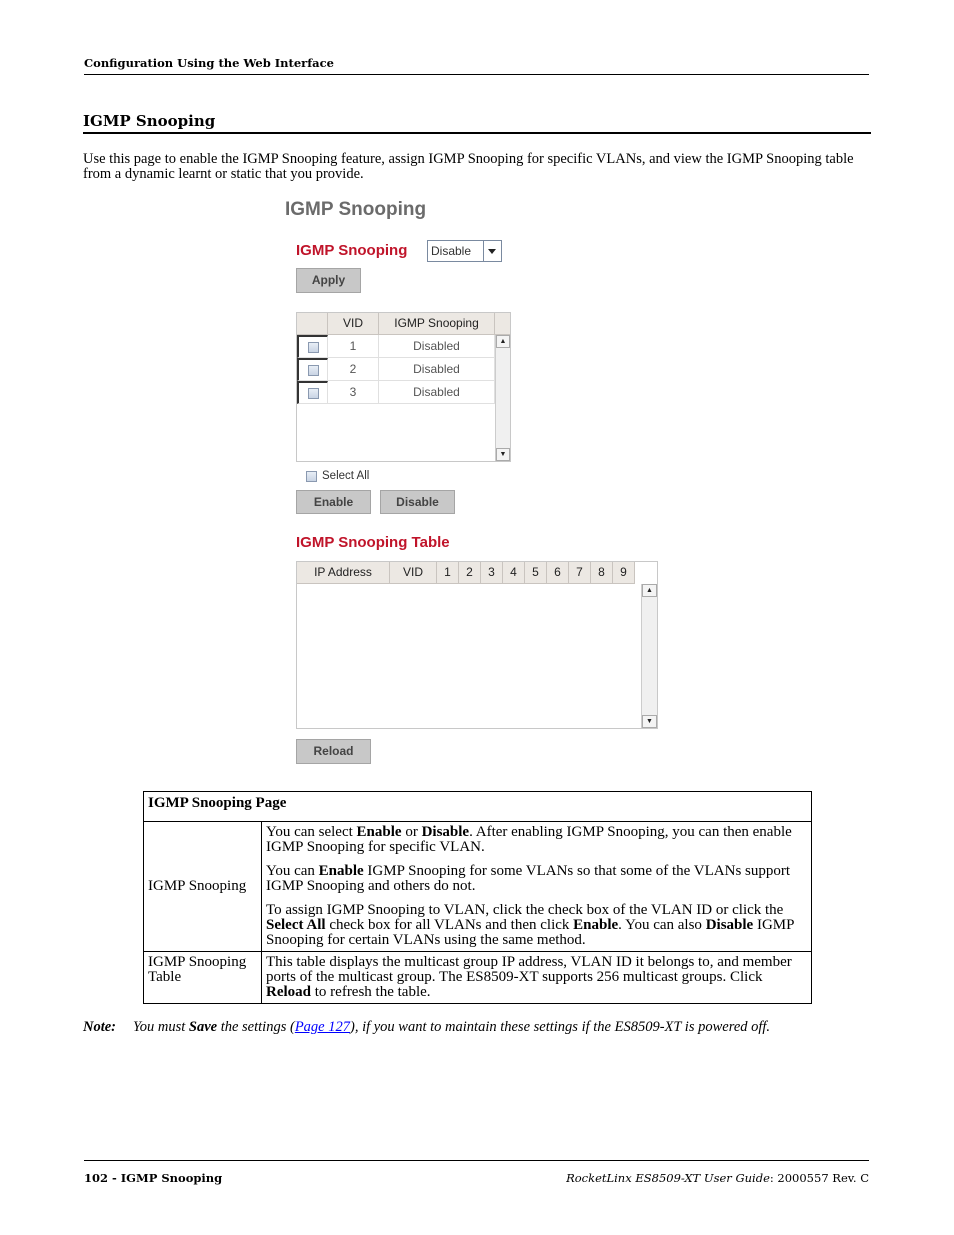  I want to click on igmp-select: Disable, so click(464, 251).